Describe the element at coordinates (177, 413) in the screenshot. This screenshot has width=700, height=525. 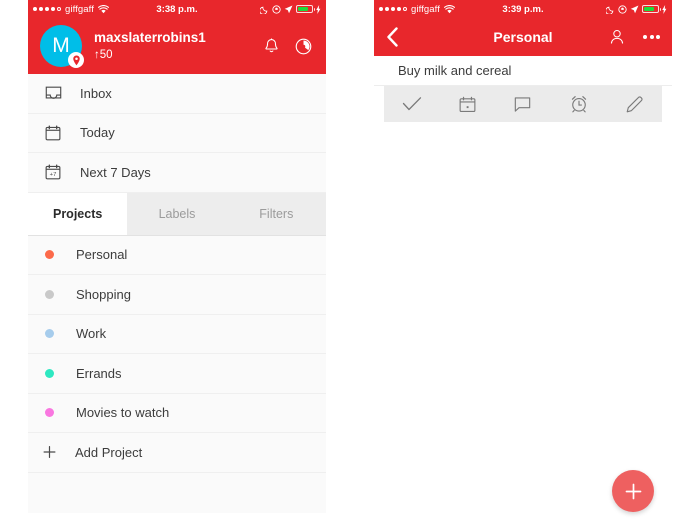
I see `project-item-movies-to-watch: Movies to watch` at that location.